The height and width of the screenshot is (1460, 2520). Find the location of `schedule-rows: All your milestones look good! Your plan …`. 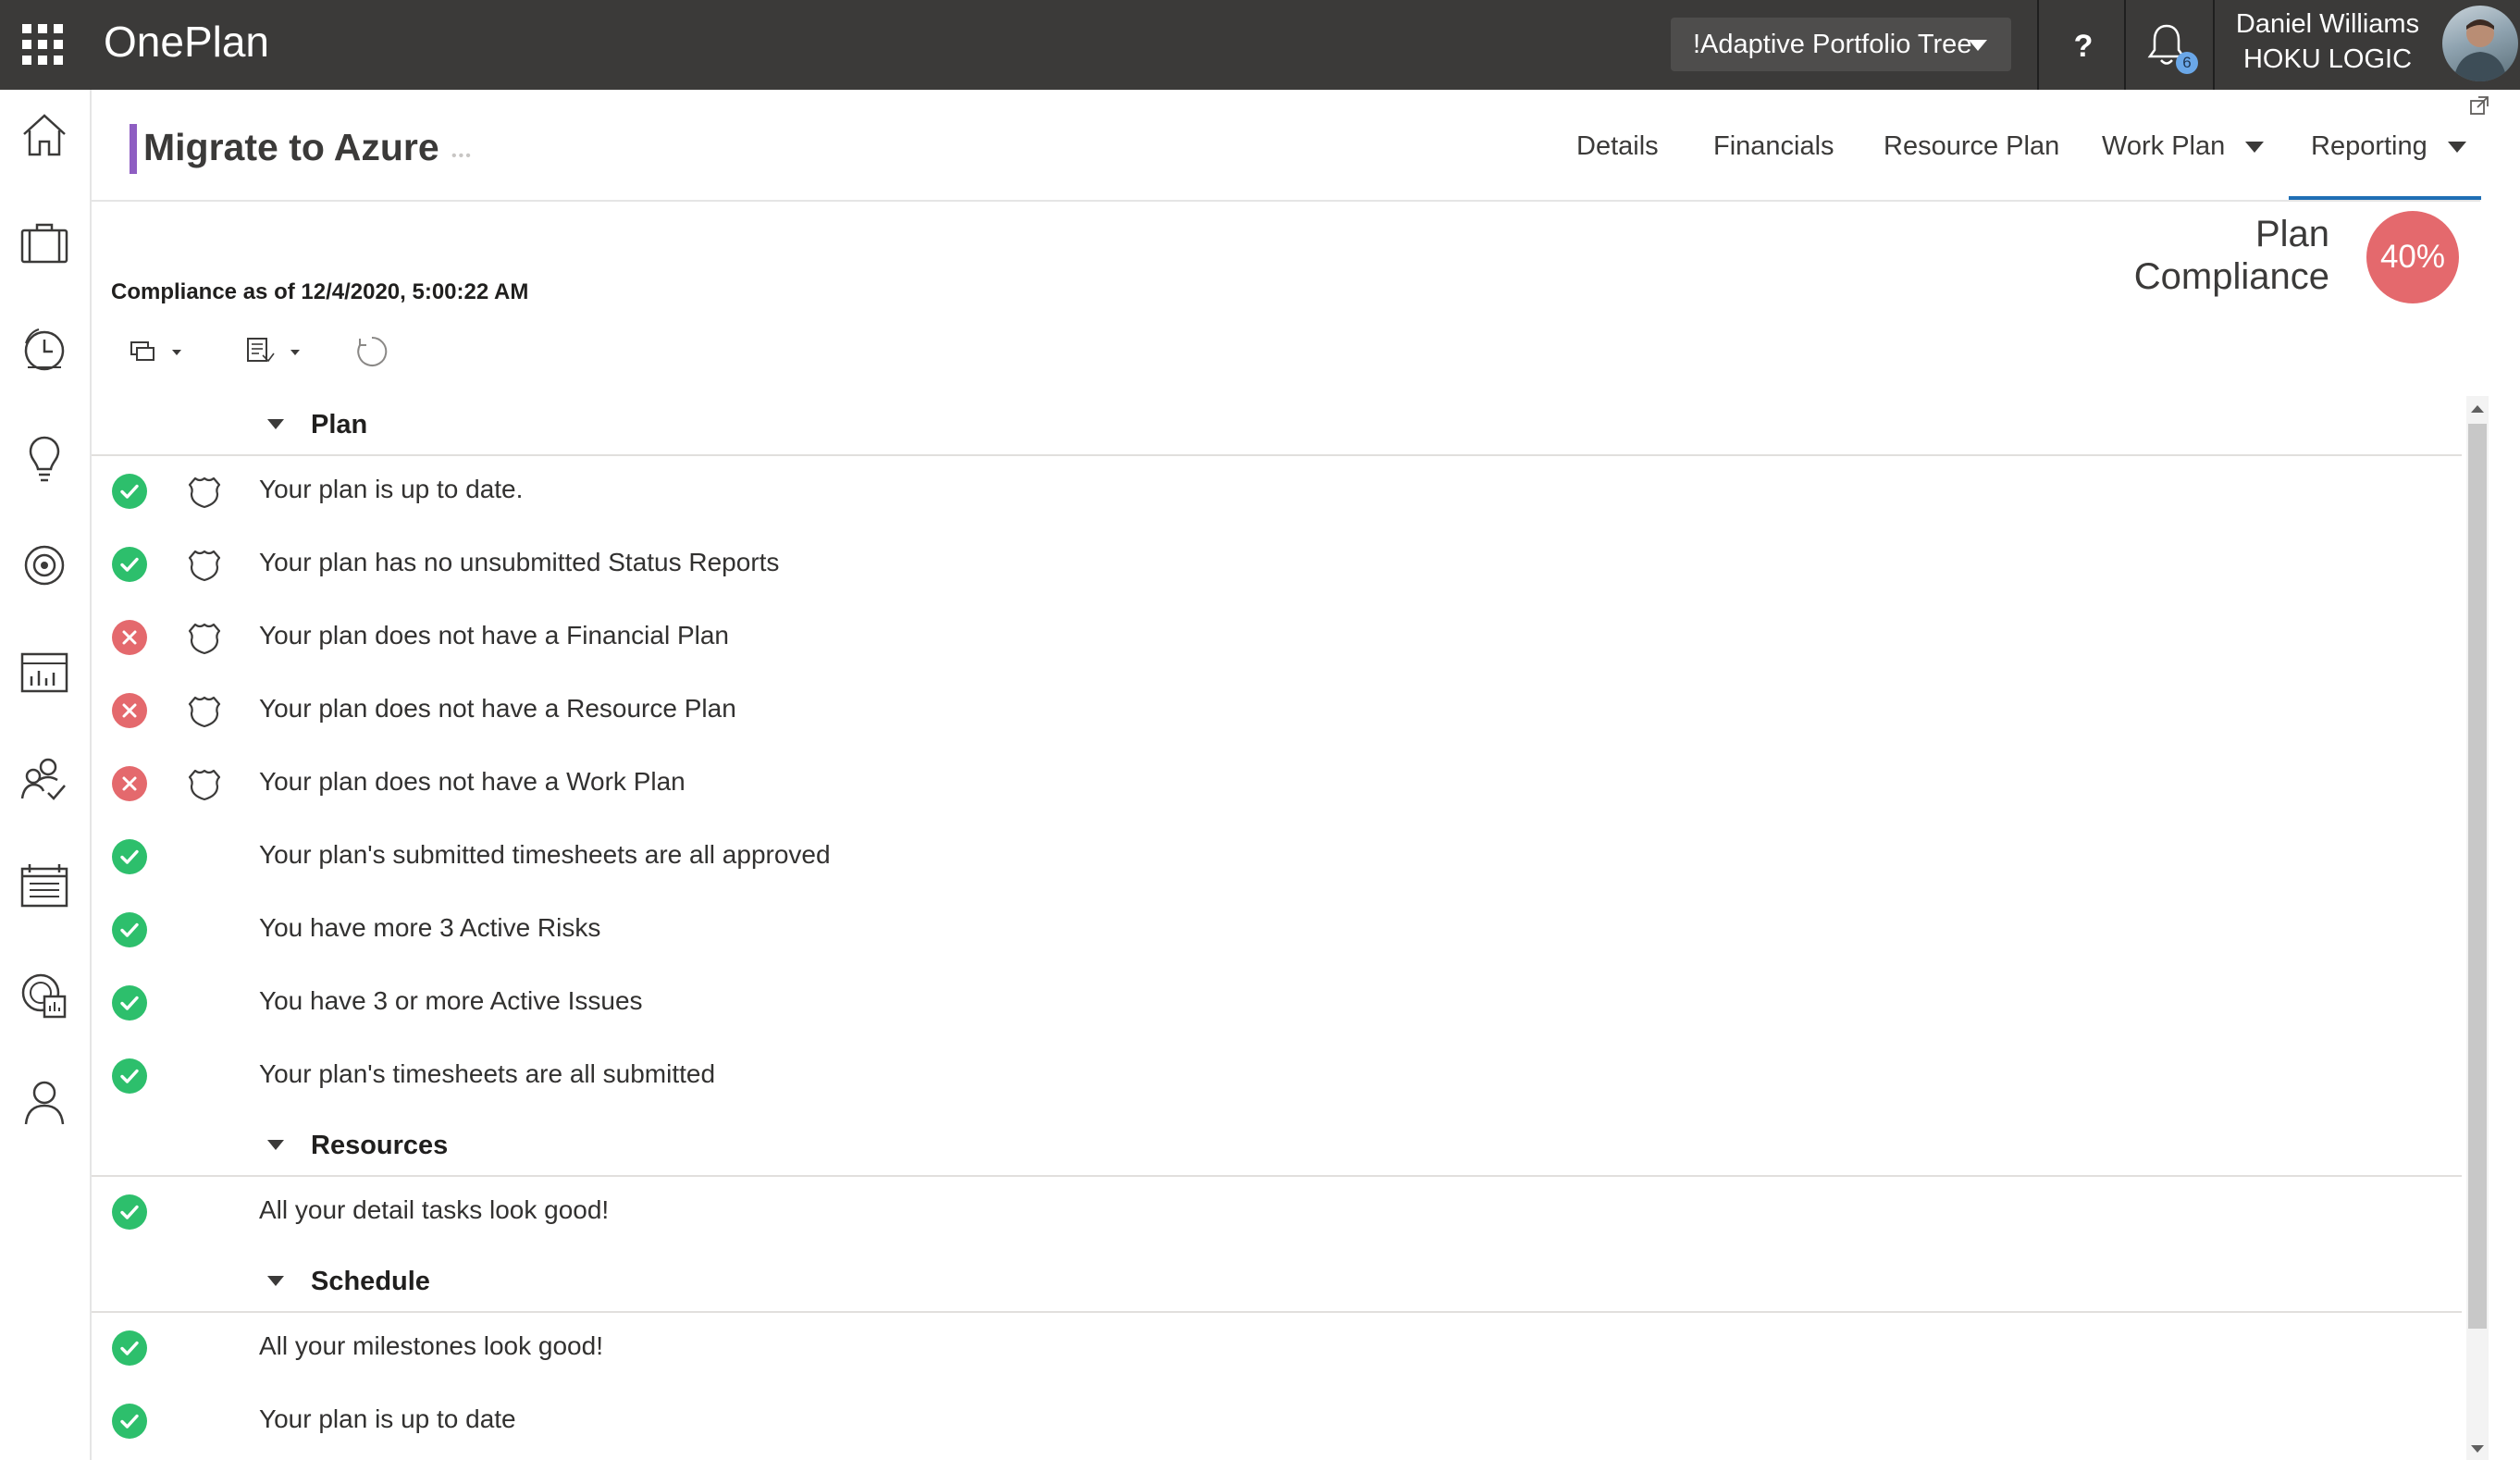

schedule-rows: All your milestones look good! Your plan … is located at coordinates (1277, 1386).